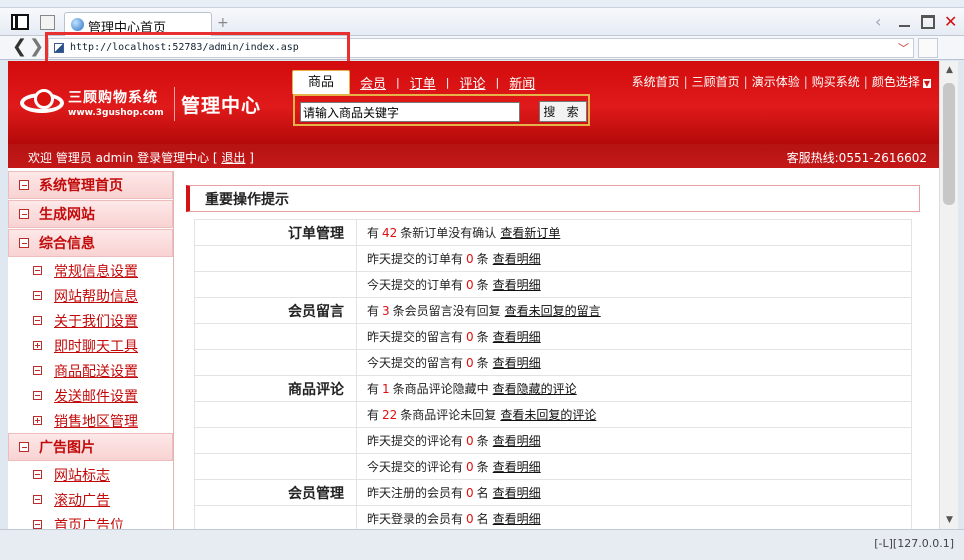  What do you see at coordinates (114, 158) in the screenshot?
I see `welcome-username: admin` at bounding box center [114, 158].